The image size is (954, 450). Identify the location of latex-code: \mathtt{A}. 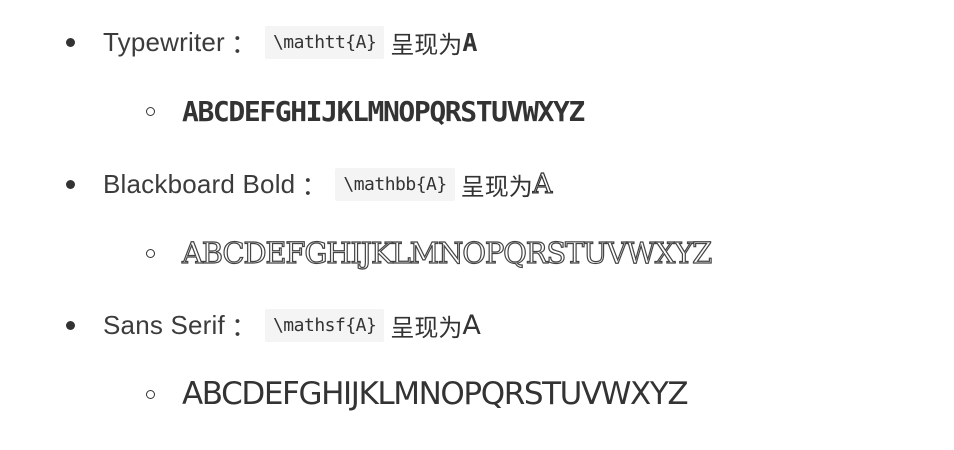
(324, 42).